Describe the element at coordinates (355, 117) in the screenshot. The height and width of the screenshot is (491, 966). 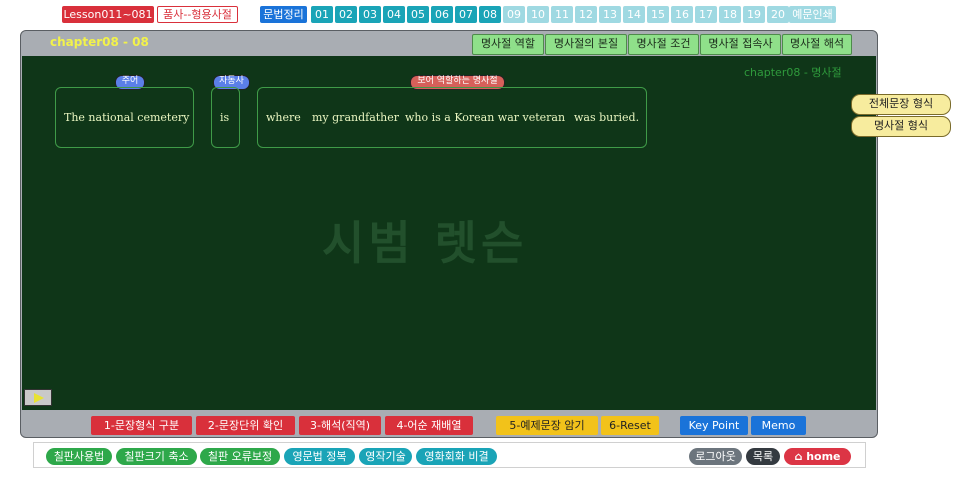
I see `word-my-grandfather: my grandfather` at that location.